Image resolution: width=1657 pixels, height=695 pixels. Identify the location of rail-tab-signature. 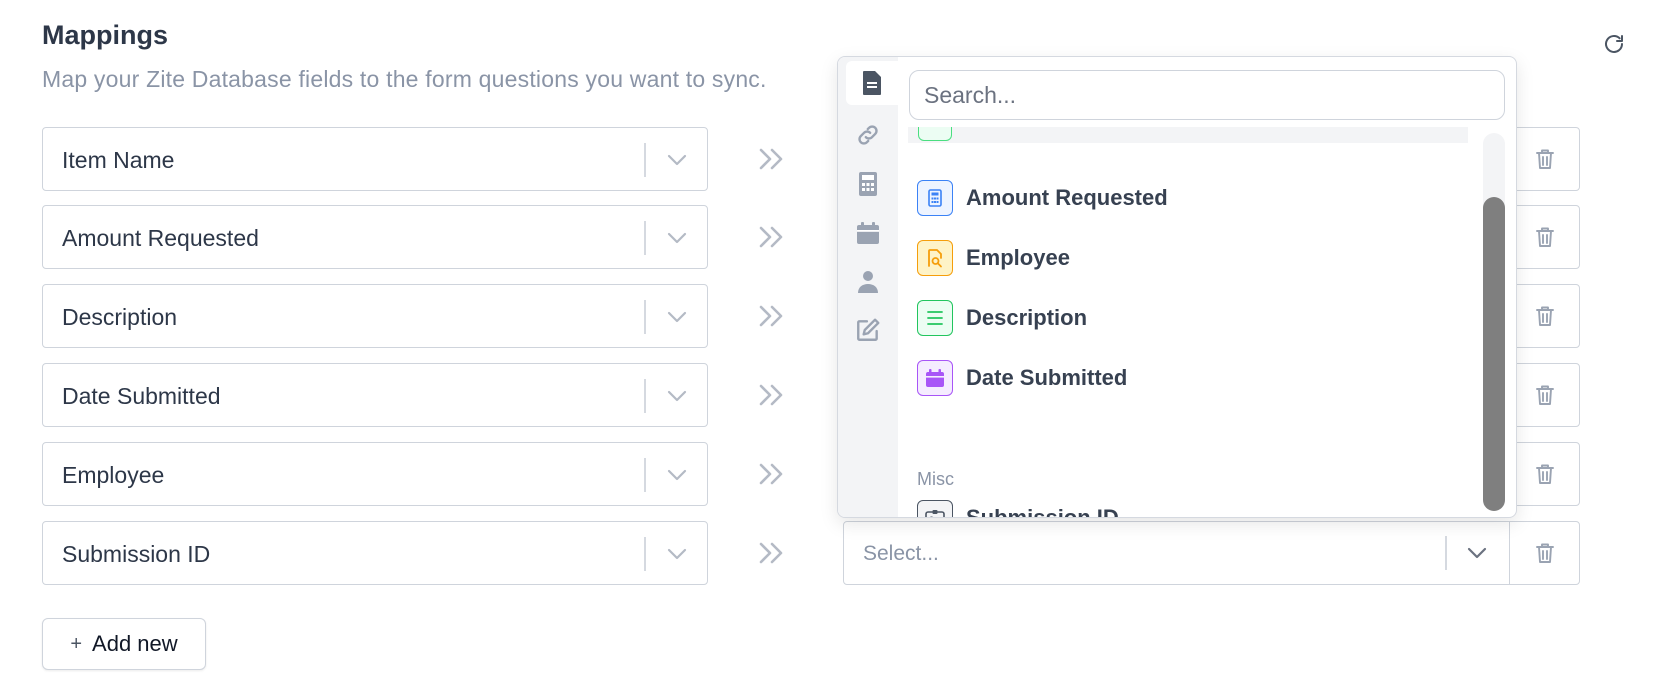
(868, 330).